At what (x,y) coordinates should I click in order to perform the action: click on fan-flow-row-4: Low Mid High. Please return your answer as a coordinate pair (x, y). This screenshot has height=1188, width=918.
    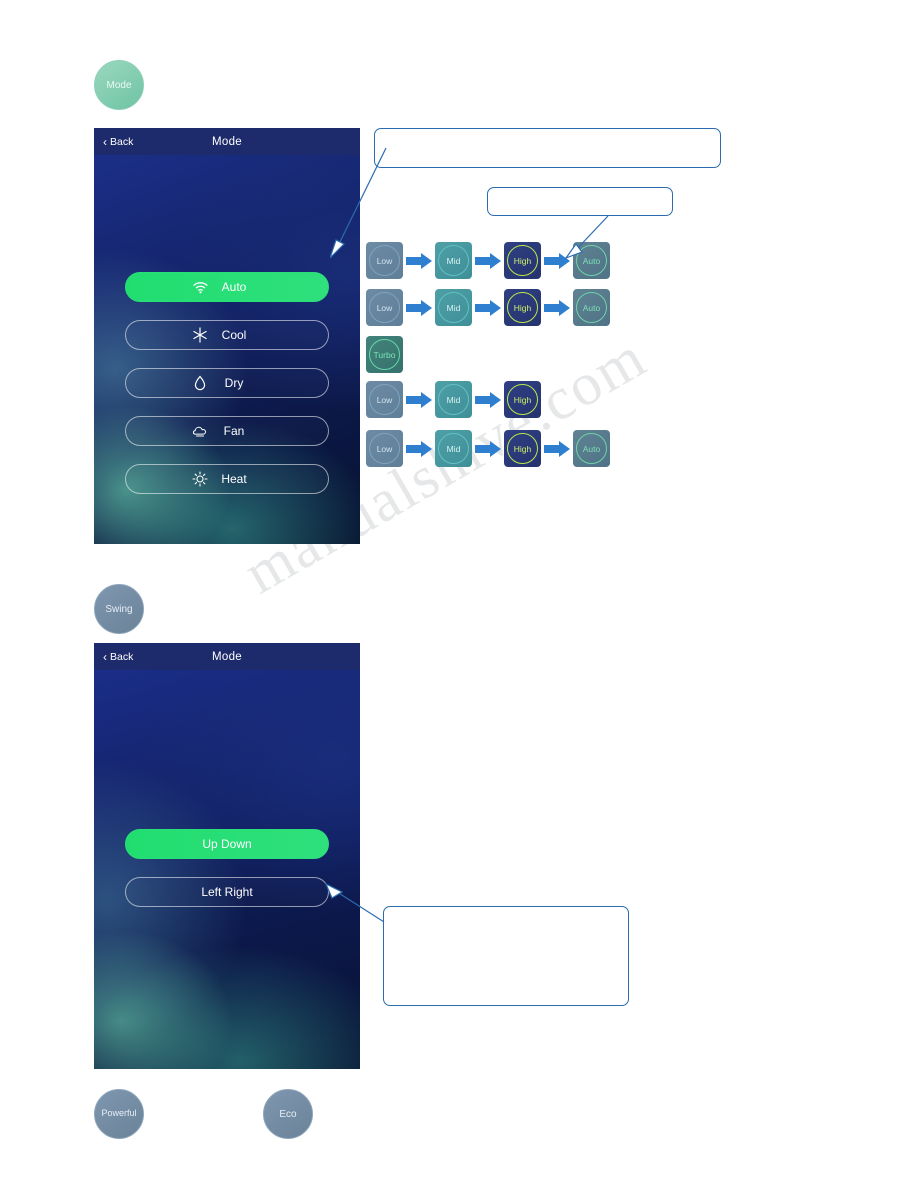
    Looking at the image, I should click on (453, 399).